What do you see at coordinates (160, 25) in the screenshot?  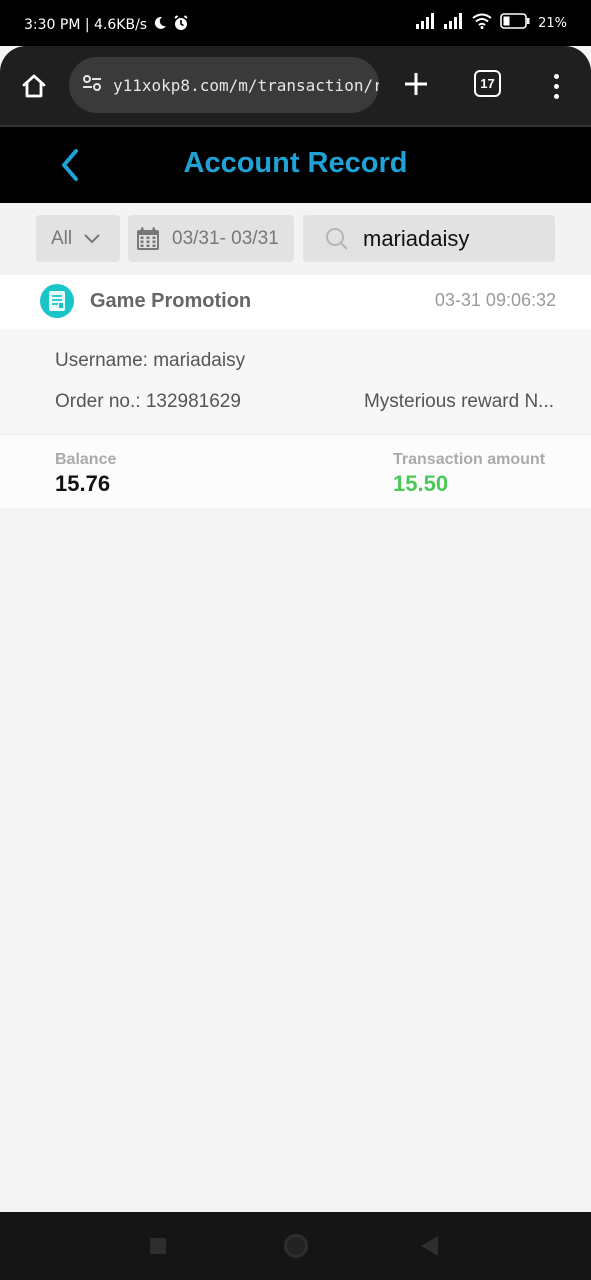 I see `moon-icon` at bounding box center [160, 25].